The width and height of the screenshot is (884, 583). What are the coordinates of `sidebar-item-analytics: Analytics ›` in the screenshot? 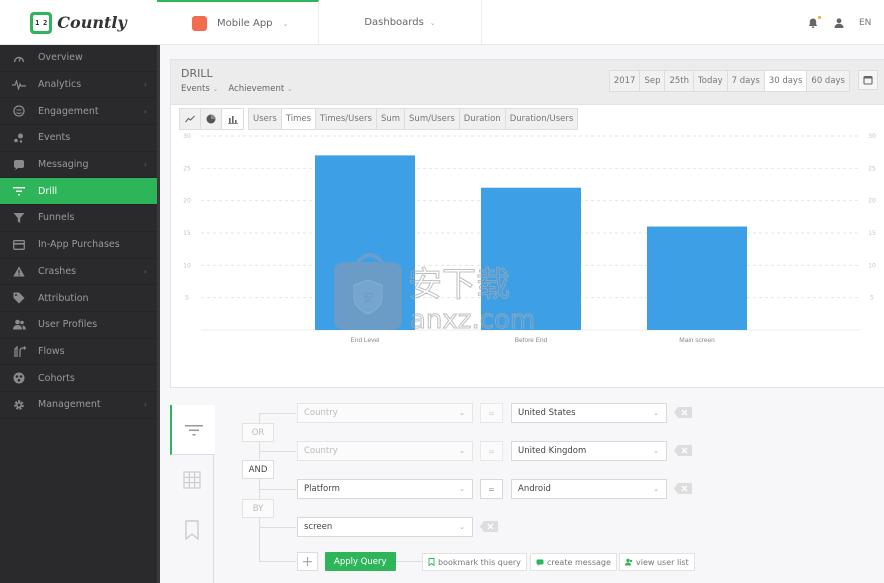 It's located at (78, 85).